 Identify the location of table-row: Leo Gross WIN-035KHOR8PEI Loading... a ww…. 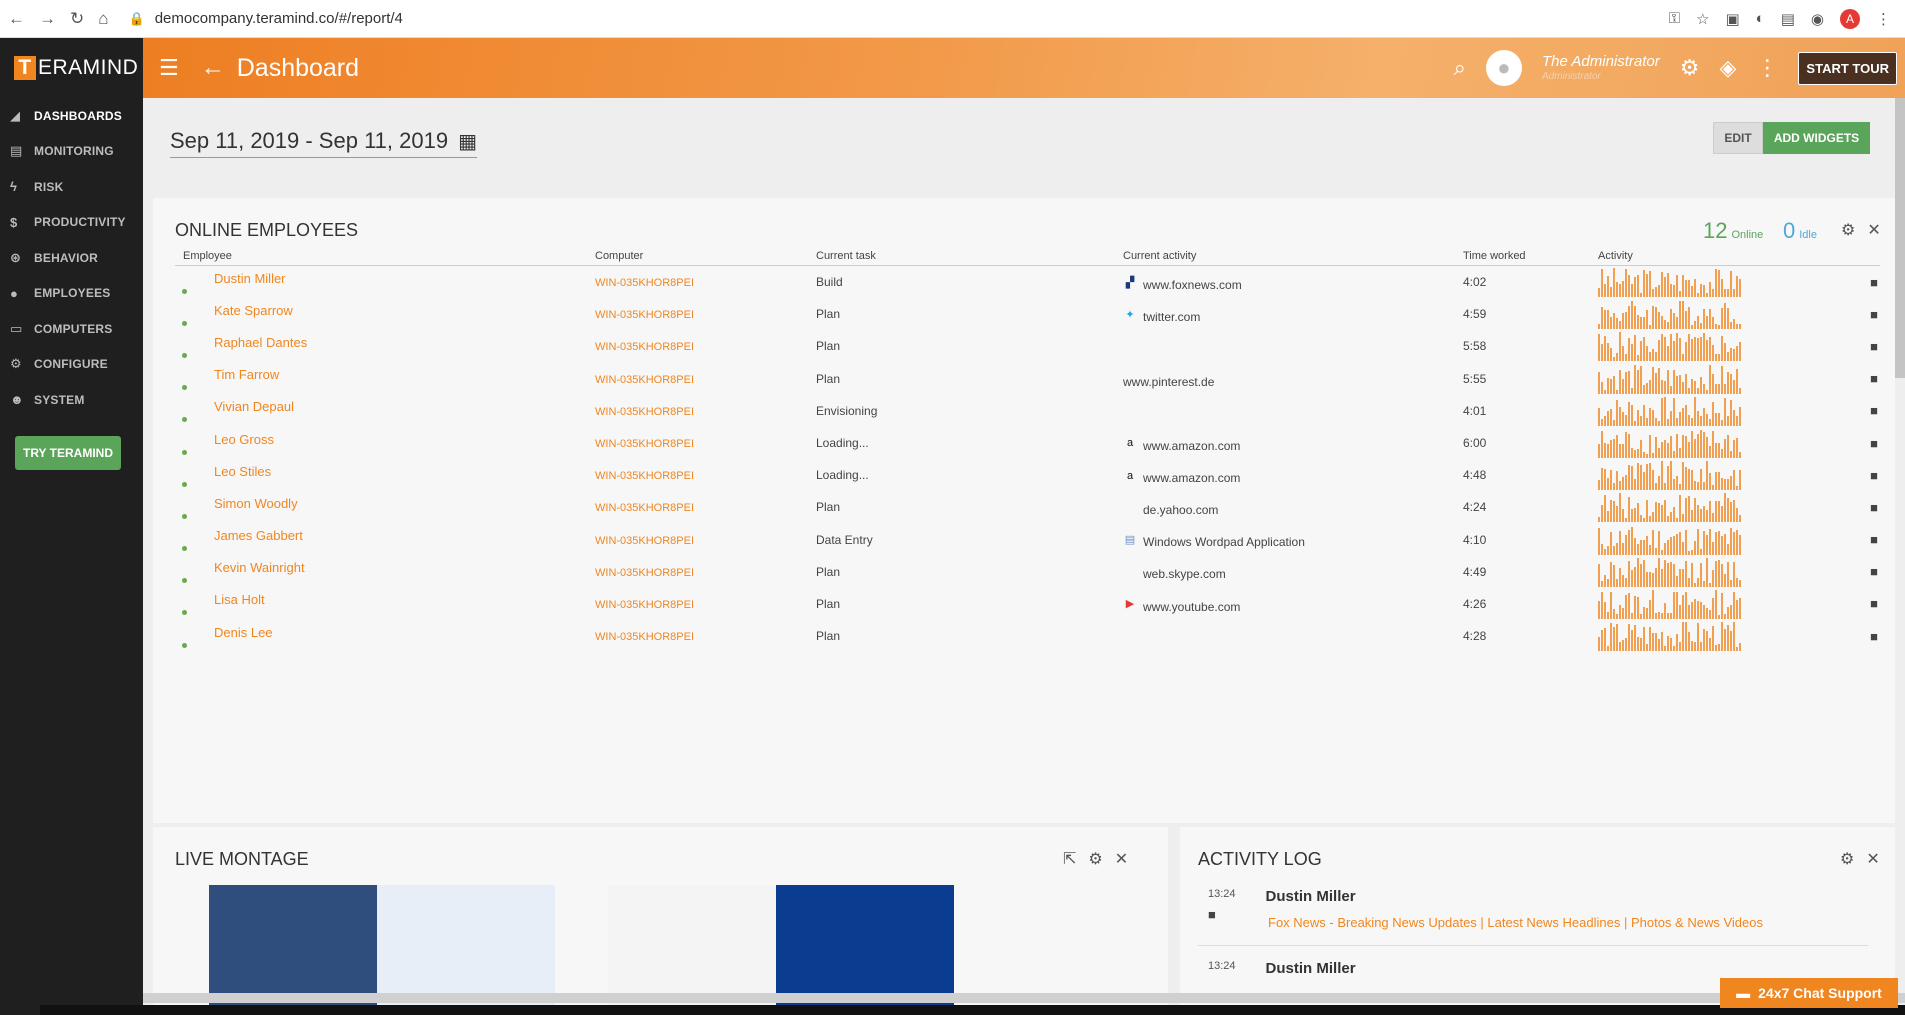
(1027, 443).